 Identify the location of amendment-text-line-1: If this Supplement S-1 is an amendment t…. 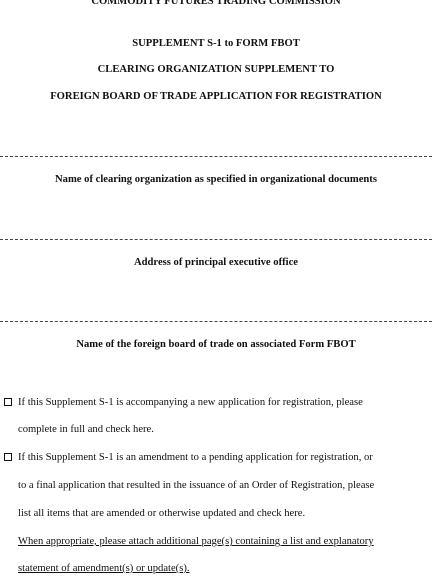
(195, 457).